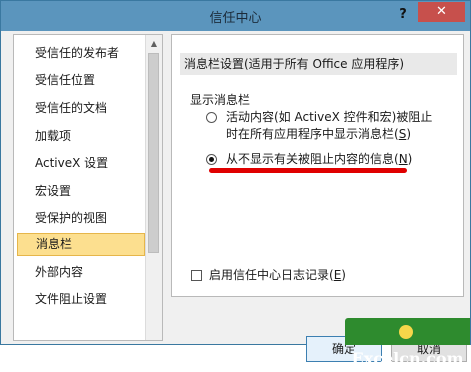 The width and height of the screenshot is (471, 372). What do you see at coordinates (308, 170) in the screenshot?
I see `annotation-underline` at bounding box center [308, 170].